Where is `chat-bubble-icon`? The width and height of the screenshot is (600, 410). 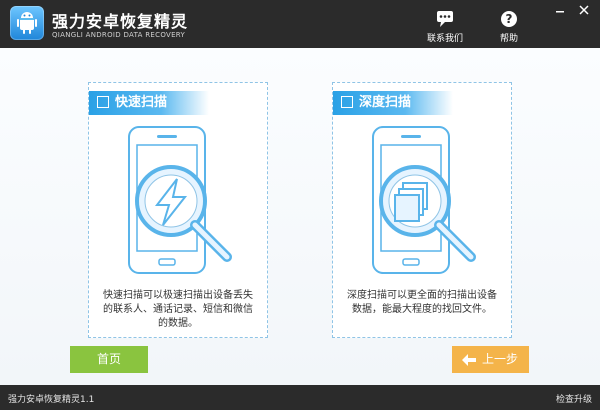
chat-bubble-icon is located at coordinates (445, 19).